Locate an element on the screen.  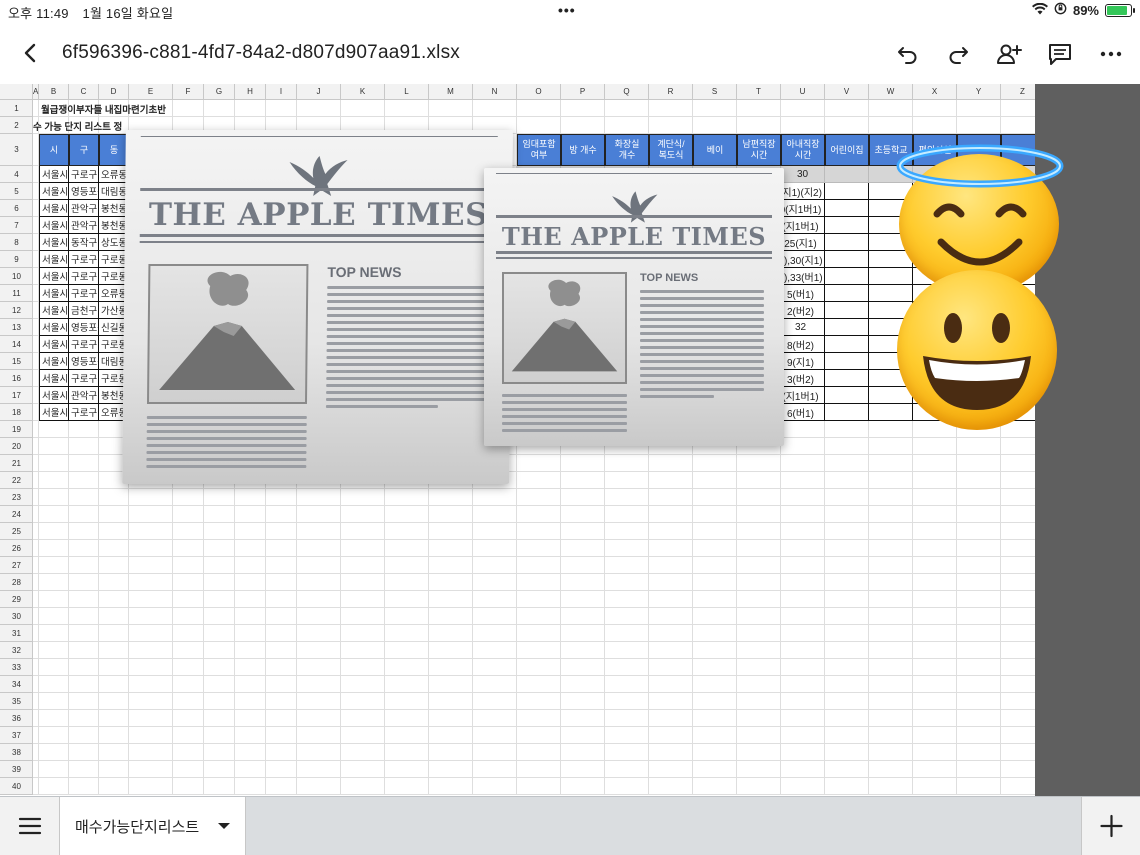
cell-v35 is located at coordinates (847, 701).